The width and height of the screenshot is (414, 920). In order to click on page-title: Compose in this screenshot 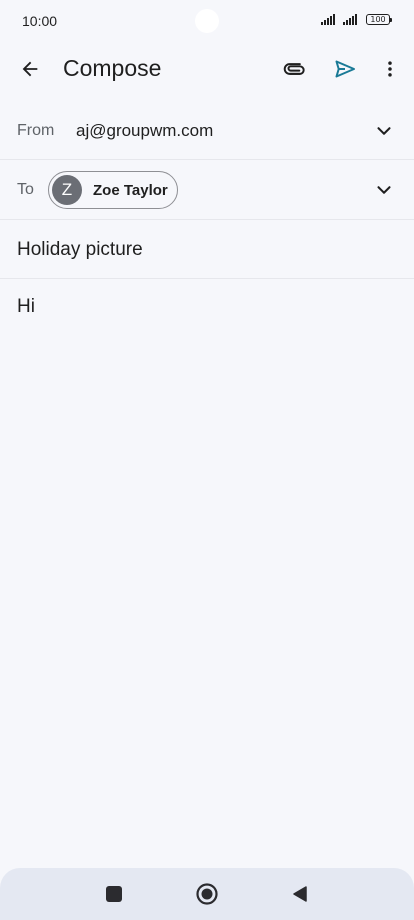, I will do `click(112, 68)`.